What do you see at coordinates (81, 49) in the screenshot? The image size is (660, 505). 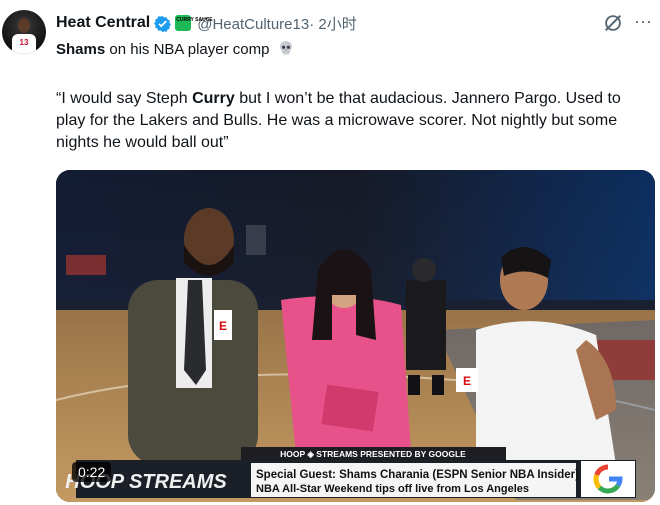 I see `mention-shams: Shams` at bounding box center [81, 49].